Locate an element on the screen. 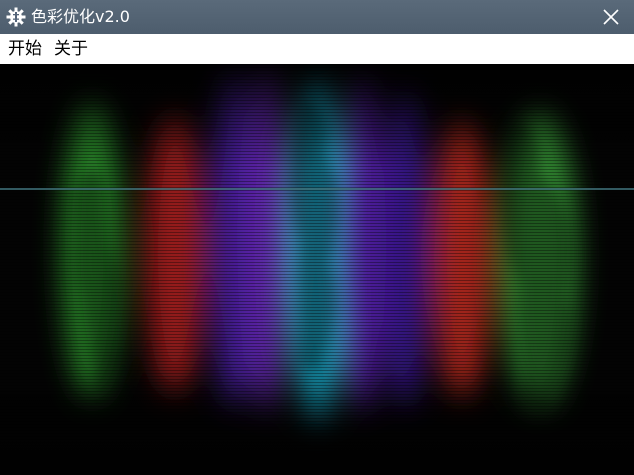 The height and width of the screenshot is (475, 634). close-button is located at coordinates (611, 17).